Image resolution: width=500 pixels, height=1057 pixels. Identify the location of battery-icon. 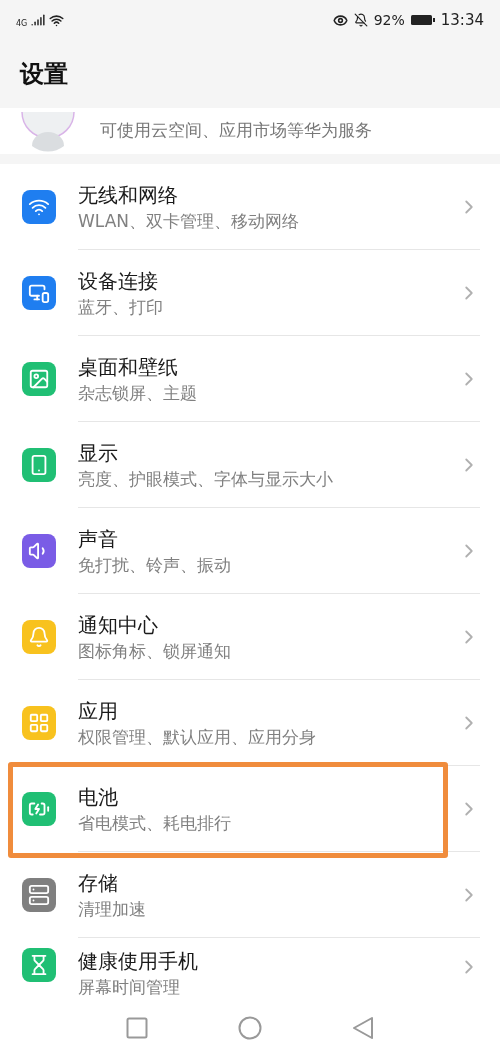
(422, 20).